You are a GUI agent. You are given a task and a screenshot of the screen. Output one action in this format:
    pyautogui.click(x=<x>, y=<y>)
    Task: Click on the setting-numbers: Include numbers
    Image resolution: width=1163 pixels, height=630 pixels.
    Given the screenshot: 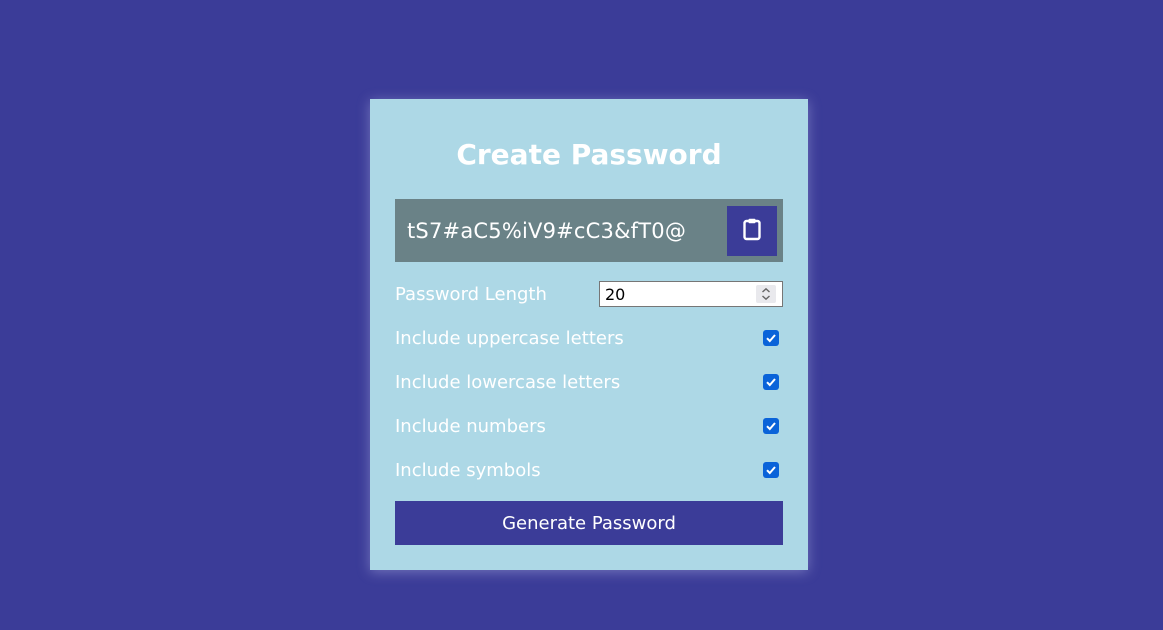 What is the action you would take?
    pyautogui.click(x=589, y=426)
    